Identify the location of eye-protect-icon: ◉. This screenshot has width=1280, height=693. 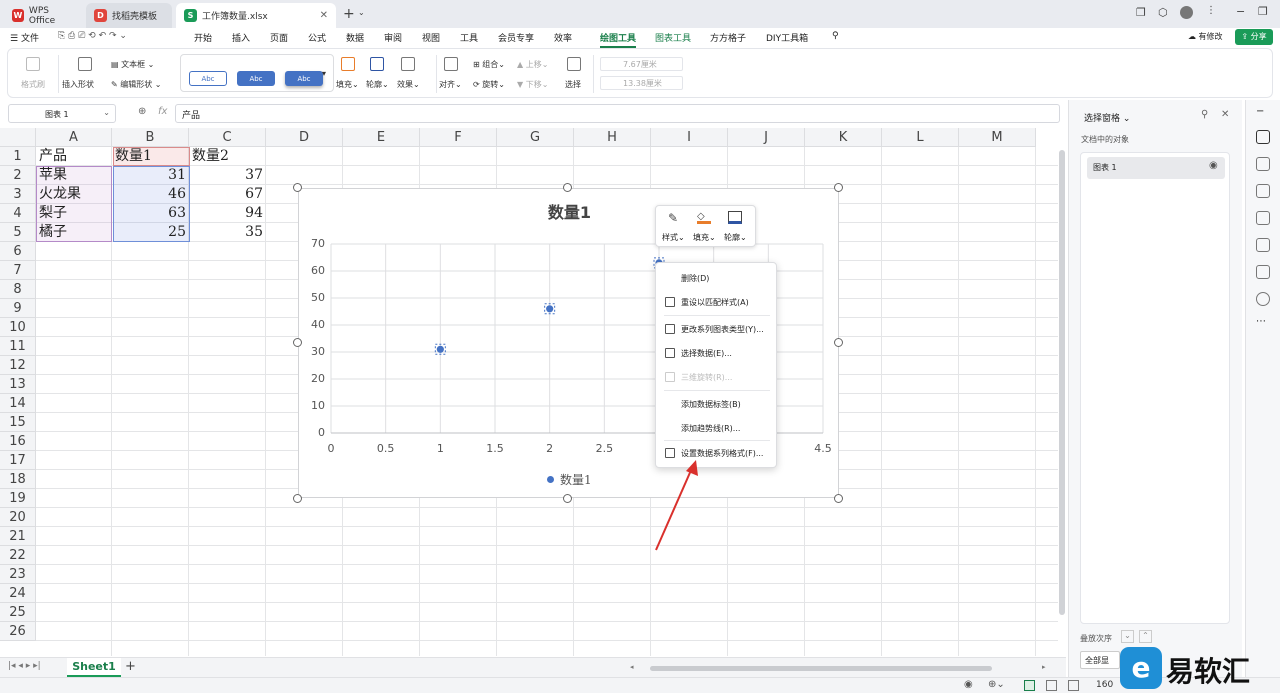
(968, 684).